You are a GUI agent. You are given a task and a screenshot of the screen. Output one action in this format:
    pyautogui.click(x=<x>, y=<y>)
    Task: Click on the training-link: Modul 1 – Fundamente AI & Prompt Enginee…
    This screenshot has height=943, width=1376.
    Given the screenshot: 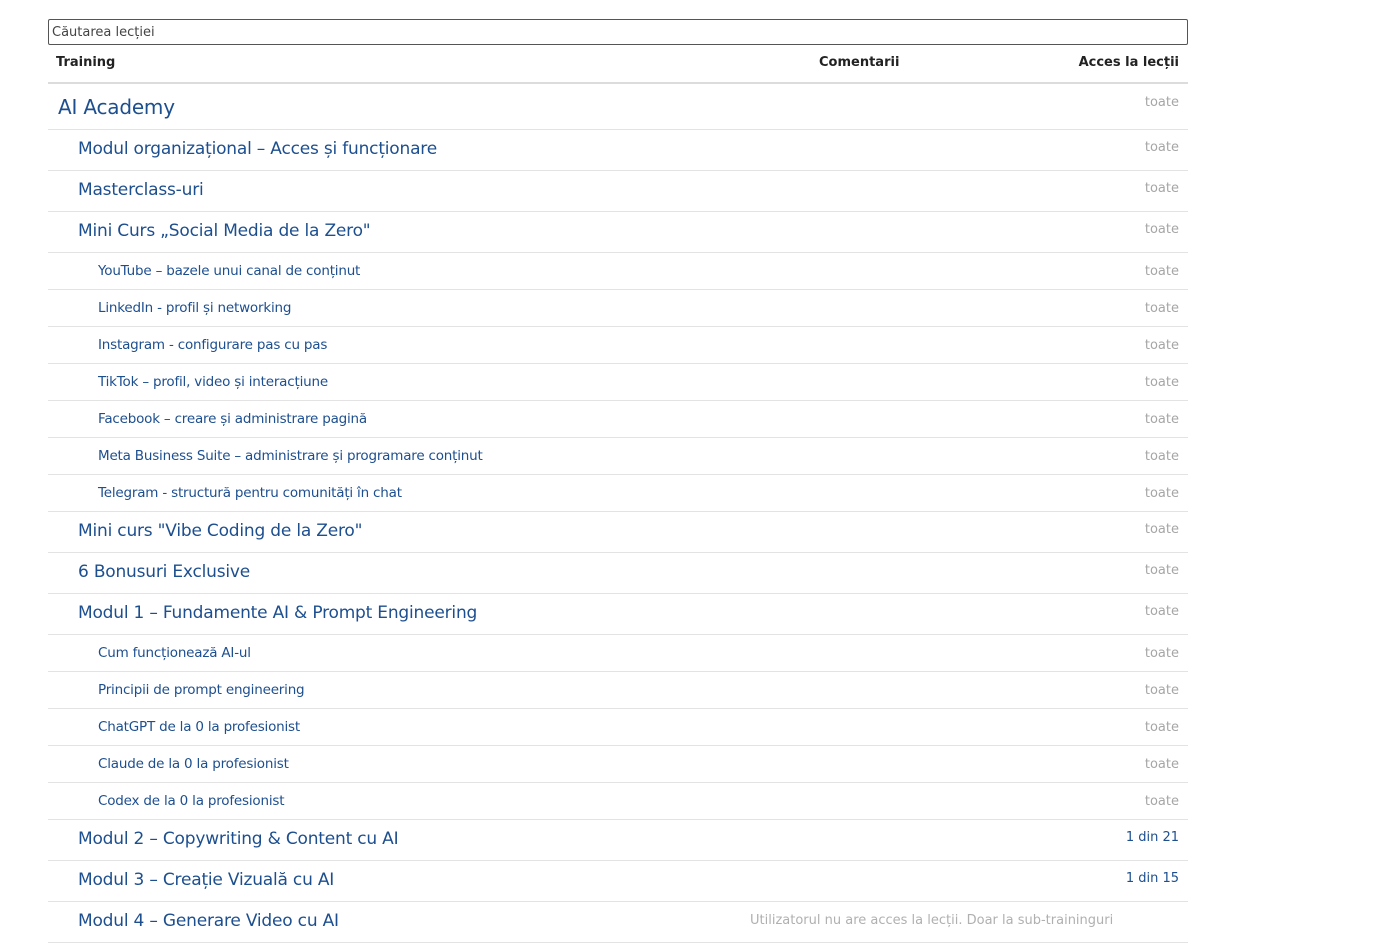 What is the action you would take?
    pyautogui.click(x=277, y=613)
    